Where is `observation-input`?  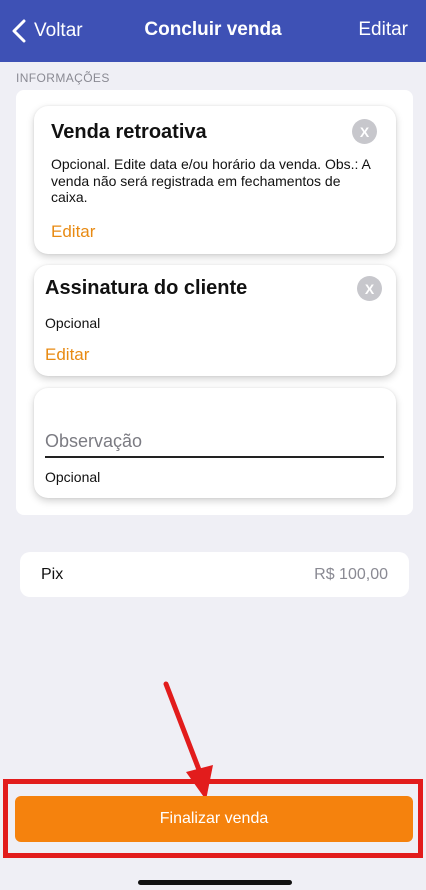
observation-input is located at coordinates (214, 442).